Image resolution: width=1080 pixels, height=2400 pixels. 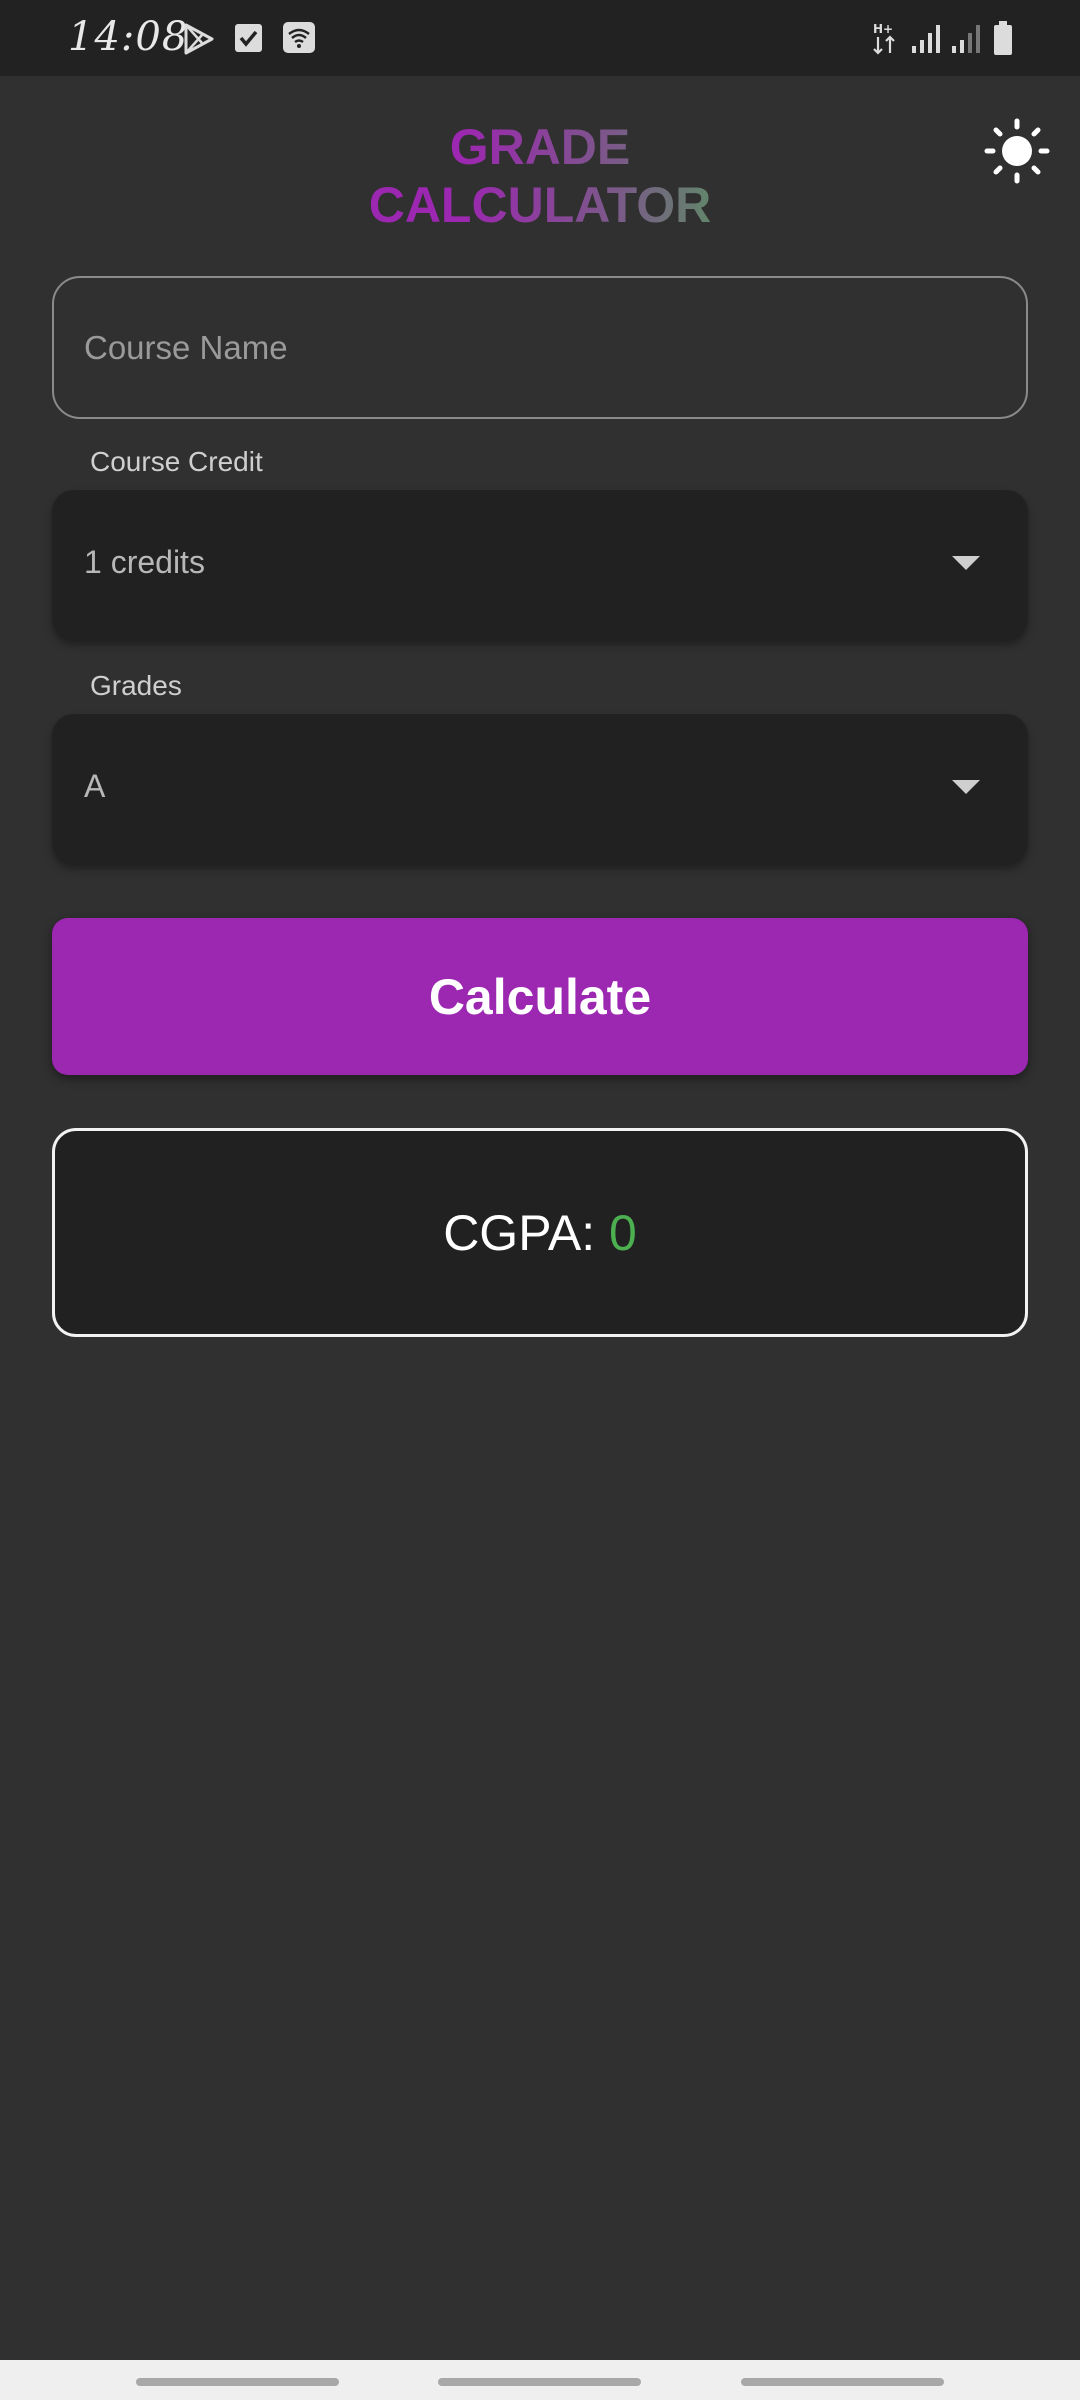 What do you see at coordinates (885, 40) in the screenshot?
I see `hplus-data-icon: H+` at bounding box center [885, 40].